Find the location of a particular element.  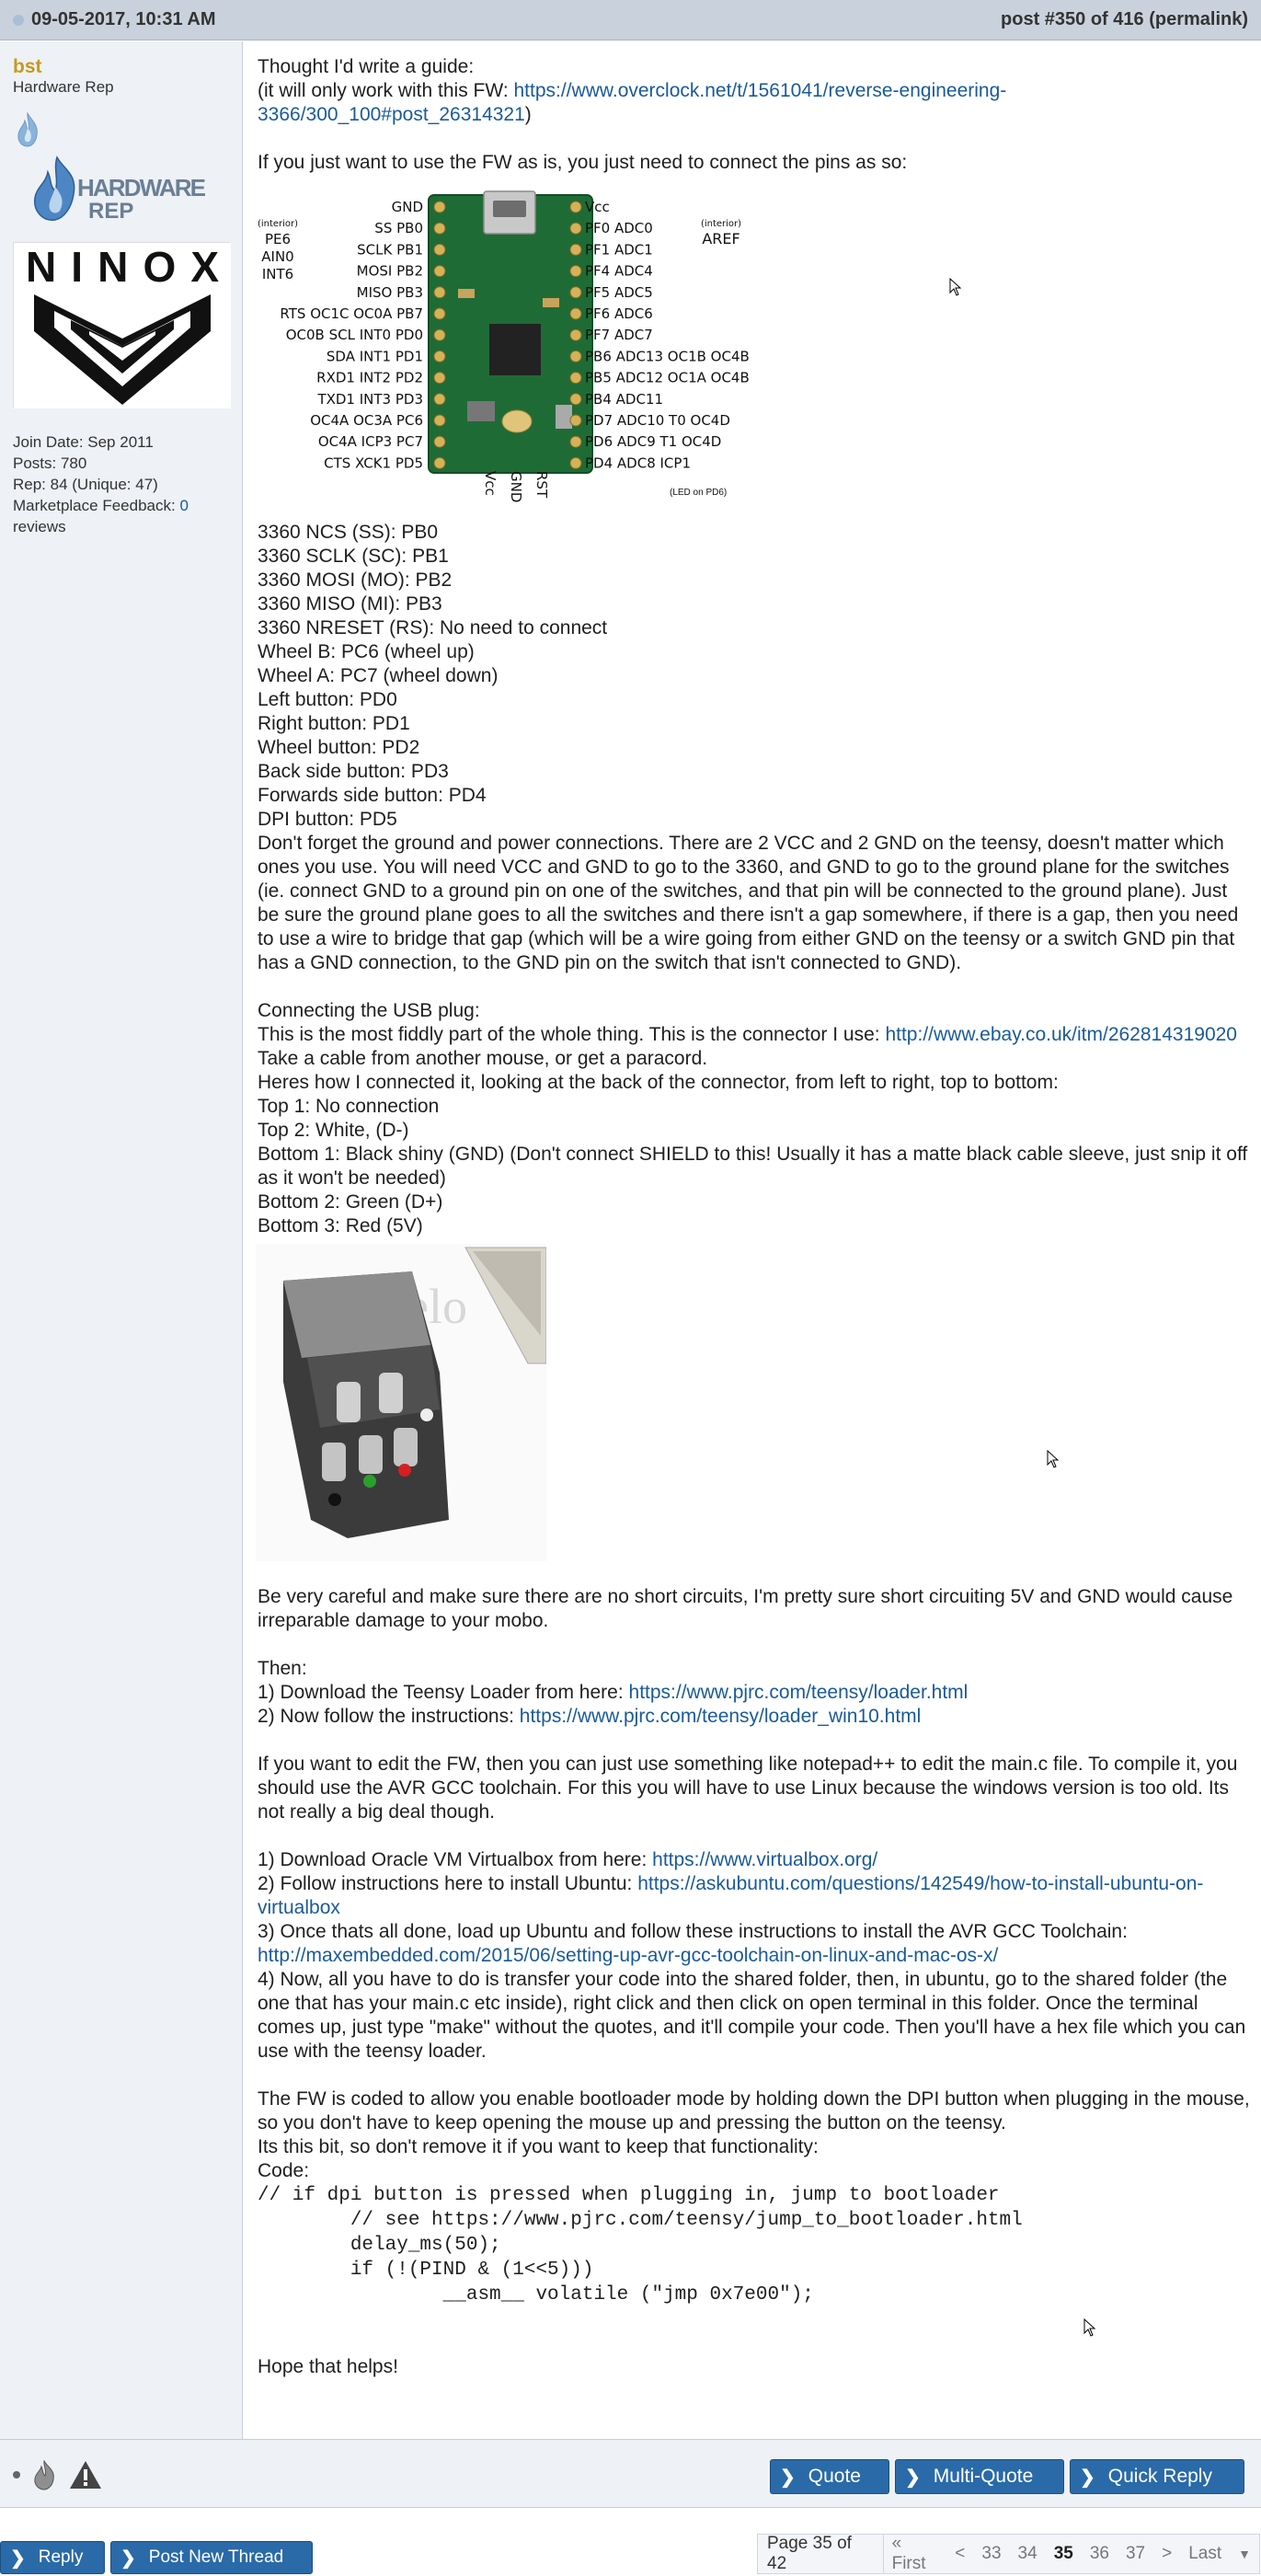

virtualbox-link: https://www.virtualbox.org/ is located at coordinates (764, 1859).